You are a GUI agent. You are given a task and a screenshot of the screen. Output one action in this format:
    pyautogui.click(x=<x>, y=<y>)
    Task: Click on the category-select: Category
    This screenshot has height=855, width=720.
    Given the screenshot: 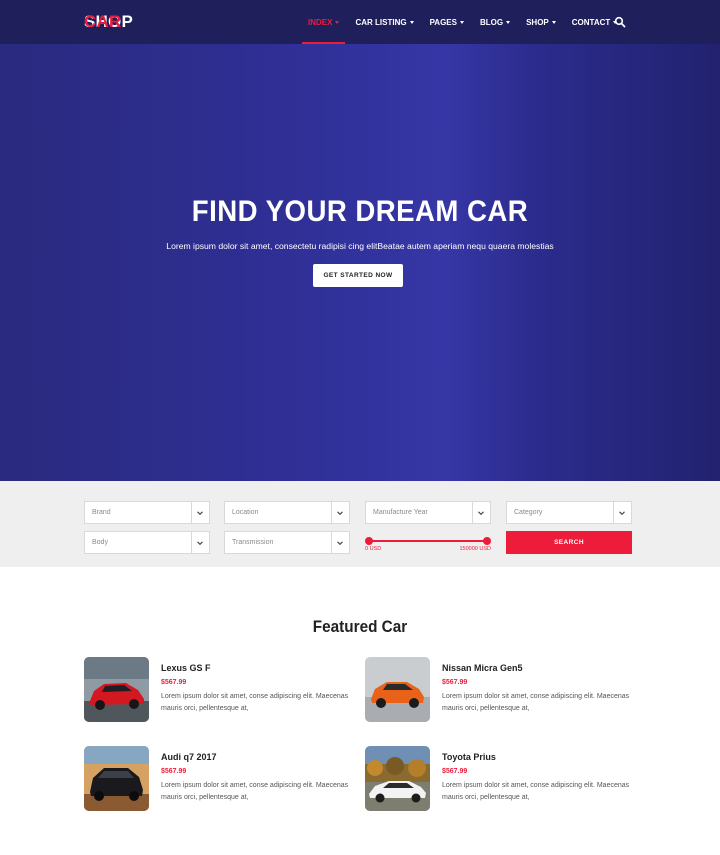 What is the action you would take?
    pyautogui.click(x=569, y=512)
    